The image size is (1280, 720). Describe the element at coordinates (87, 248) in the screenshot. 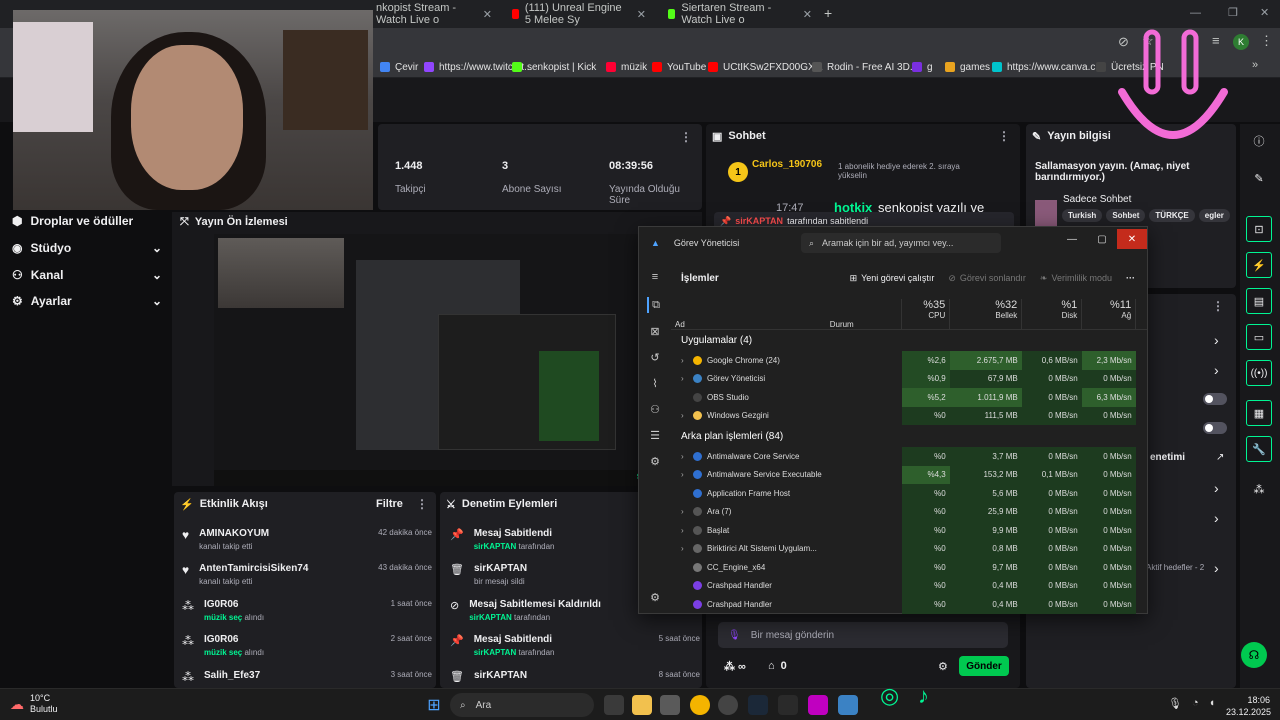

I see `nav-studio: ◉ Stüdyo ⌄` at that location.